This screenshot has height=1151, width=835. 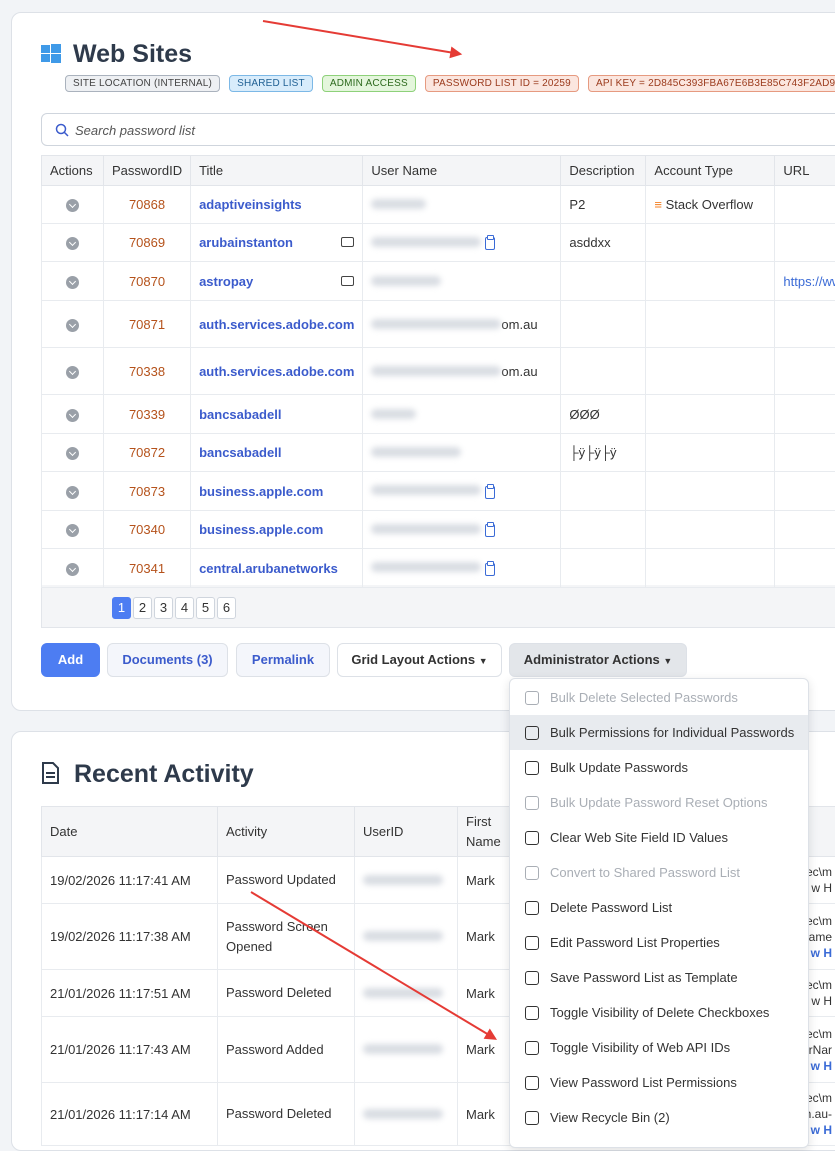 I want to click on col-date: Date, so click(x=130, y=832).